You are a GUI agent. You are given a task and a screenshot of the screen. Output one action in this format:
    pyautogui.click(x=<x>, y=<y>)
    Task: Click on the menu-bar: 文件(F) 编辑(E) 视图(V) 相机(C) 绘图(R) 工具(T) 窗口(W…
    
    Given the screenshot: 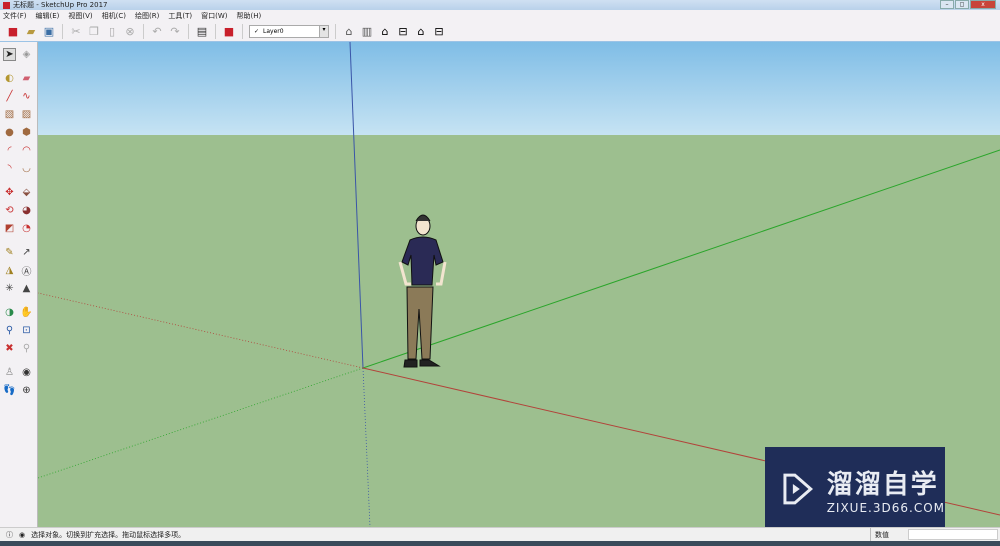 What is the action you would take?
    pyautogui.click(x=500, y=15)
    